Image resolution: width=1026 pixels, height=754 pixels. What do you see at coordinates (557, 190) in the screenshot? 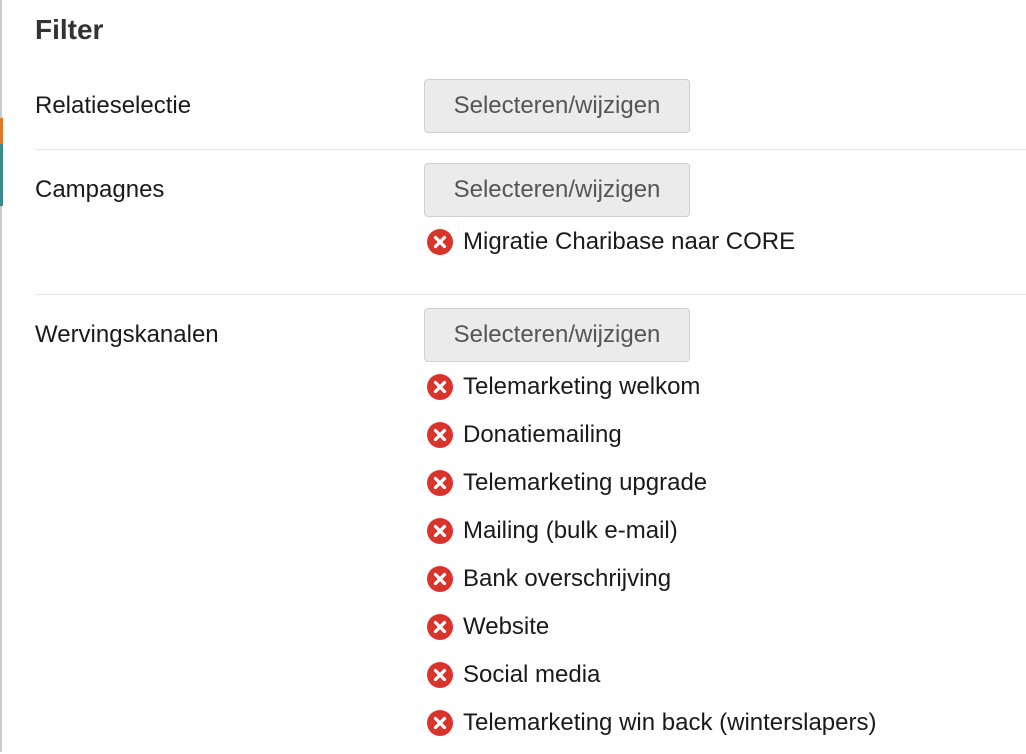
I see `select-campagnes-button: Selecteren/wijzigen` at bounding box center [557, 190].